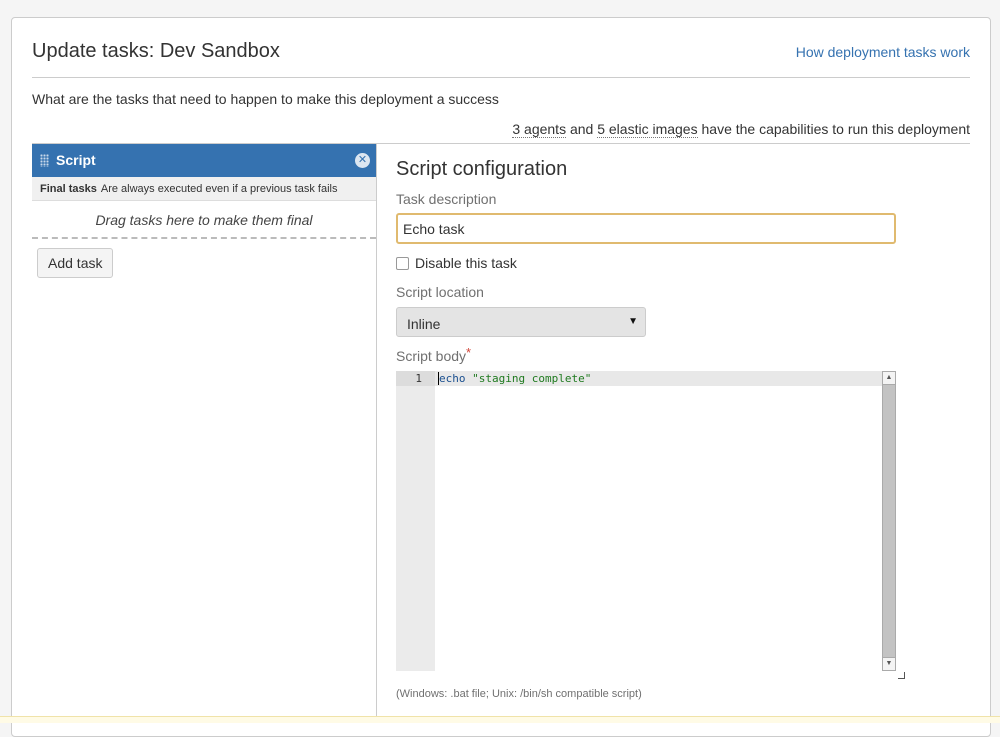 Image resolution: width=1000 pixels, height=737 pixels. I want to click on config-title: Script configuration, so click(482, 169).